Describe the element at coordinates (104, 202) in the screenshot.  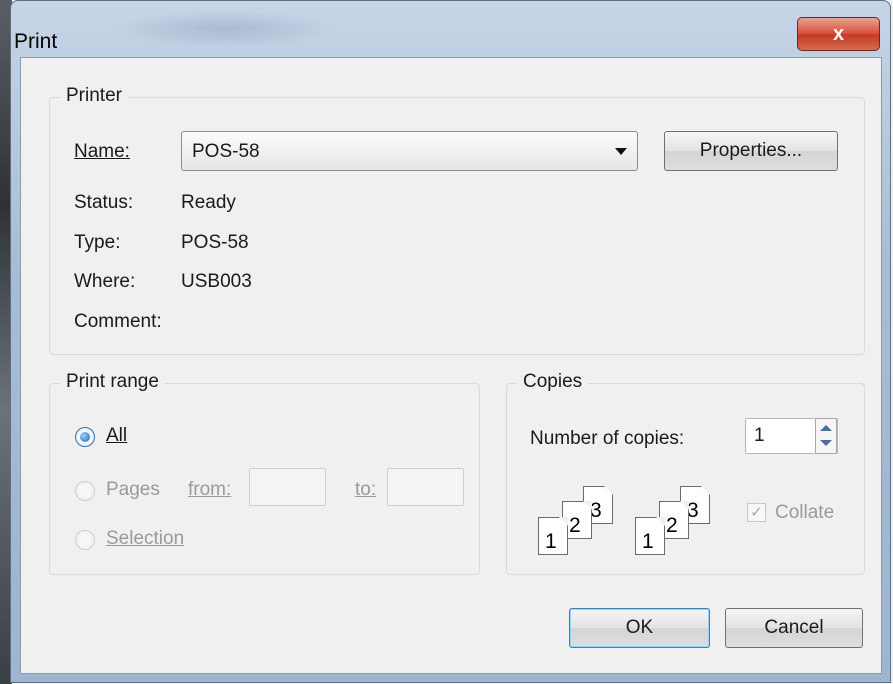
I see `status-label: Status:` at that location.